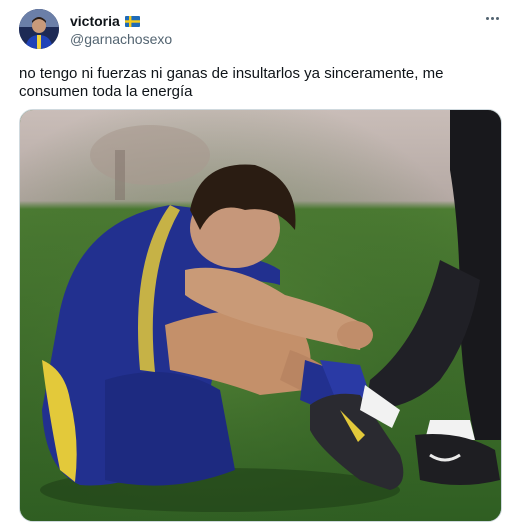  Describe the element at coordinates (95, 21) in the screenshot. I see `author-display-name: victoria` at that location.